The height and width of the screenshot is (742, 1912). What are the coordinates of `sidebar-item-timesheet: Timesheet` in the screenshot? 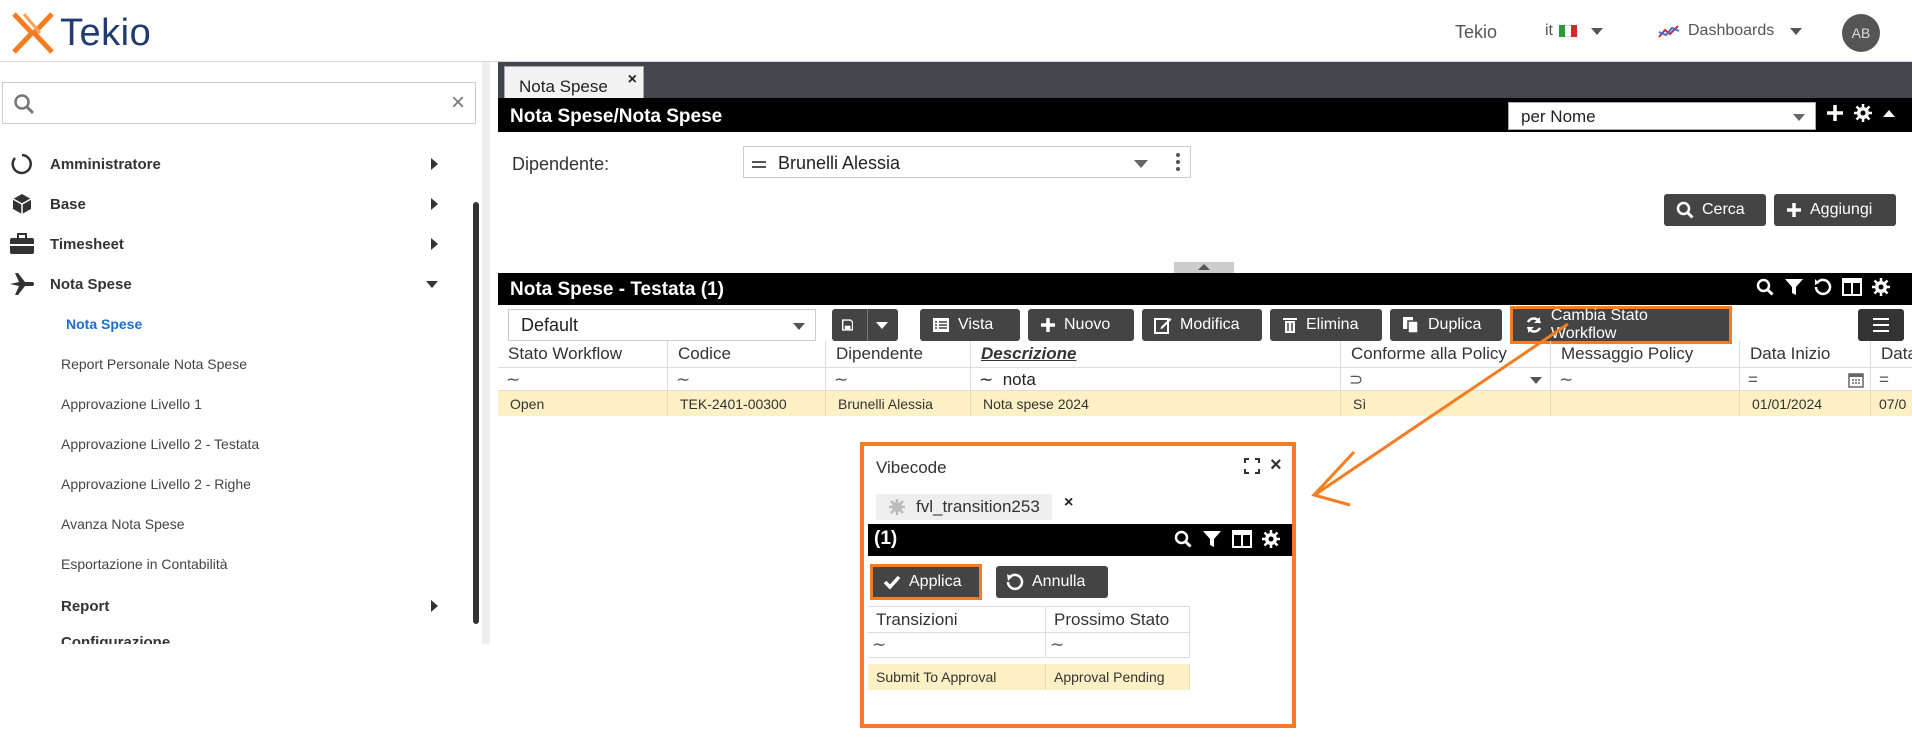 It's located at (230, 244).